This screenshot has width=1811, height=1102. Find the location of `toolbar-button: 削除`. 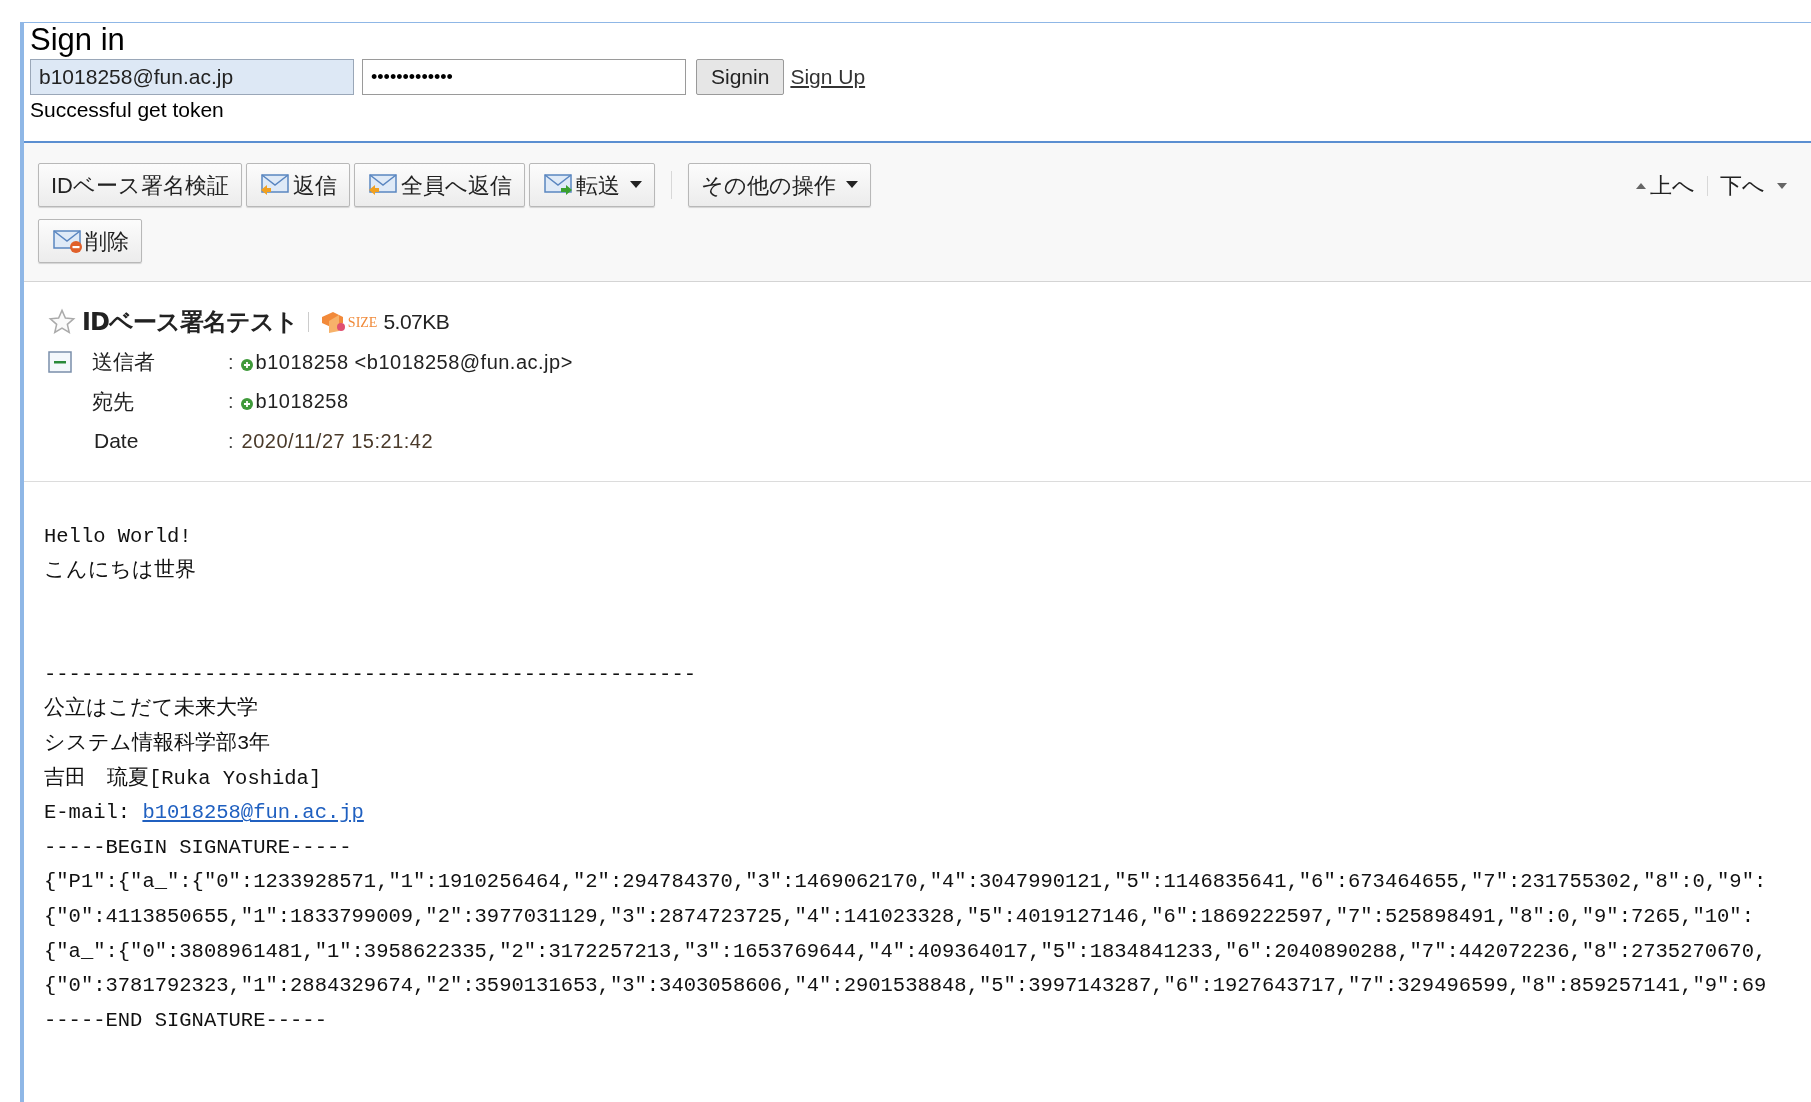

toolbar-button: 削除 is located at coordinates (90, 241).